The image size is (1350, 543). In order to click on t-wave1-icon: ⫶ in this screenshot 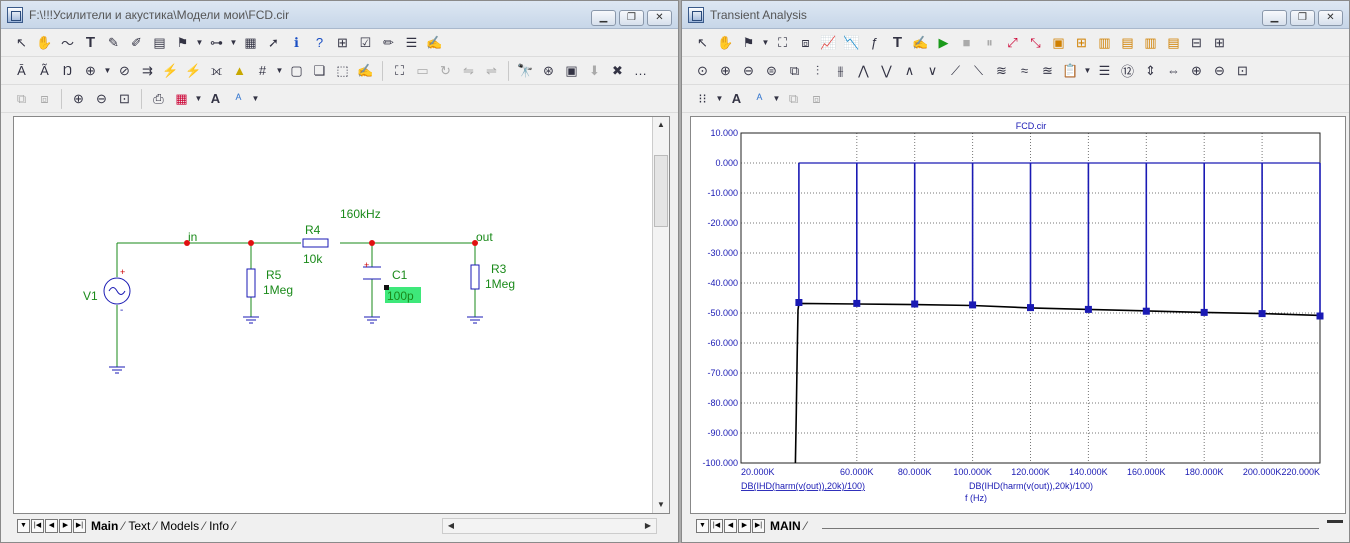, I will do `click(817, 70)`.